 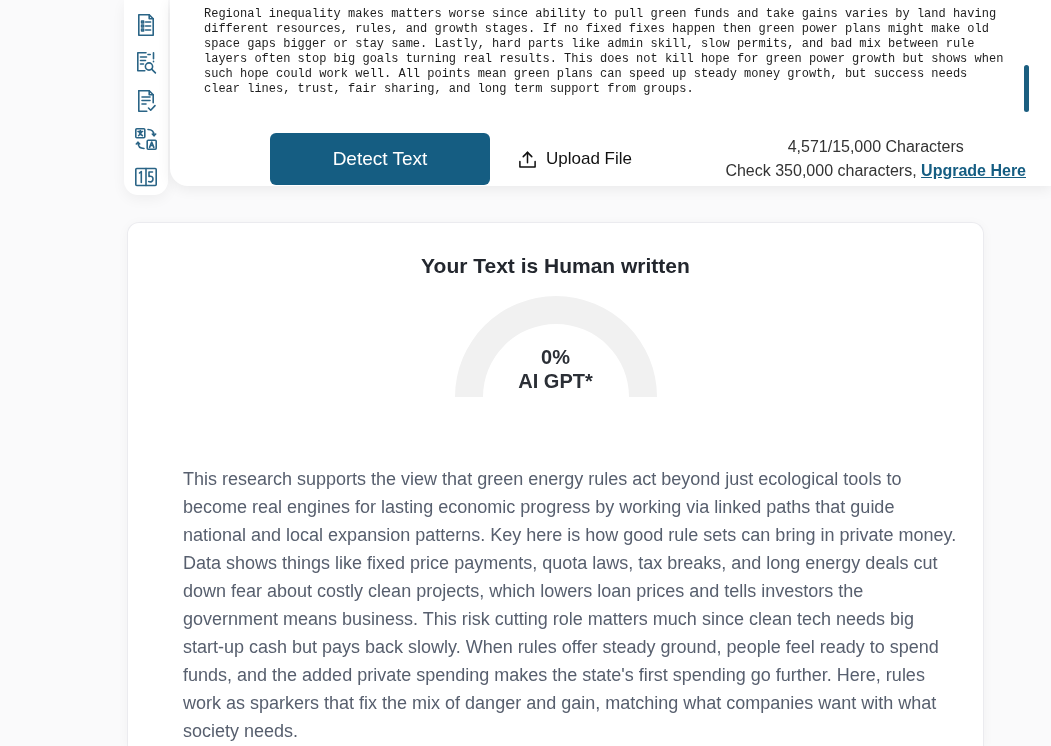 What do you see at coordinates (604, 52) in the screenshot?
I see `text-input: Regional inequality makes matters worse since ability to pull green funds and take gains varies by land having different resources, rules, and growth stages. If no fixed fixes happen then green power plans might make old space gaps bigger or stay same. Lastly, hard parts like admin skill, slow permits, and bad mix between rule layers often stop big goals turning real results. This does not kill hope for green power growth but shows when such hope could work well. All points mean green plans can speed up steady money growth, but success needs clear lines, trust, fair sharing, and long term support from groups.` at bounding box center [604, 52].